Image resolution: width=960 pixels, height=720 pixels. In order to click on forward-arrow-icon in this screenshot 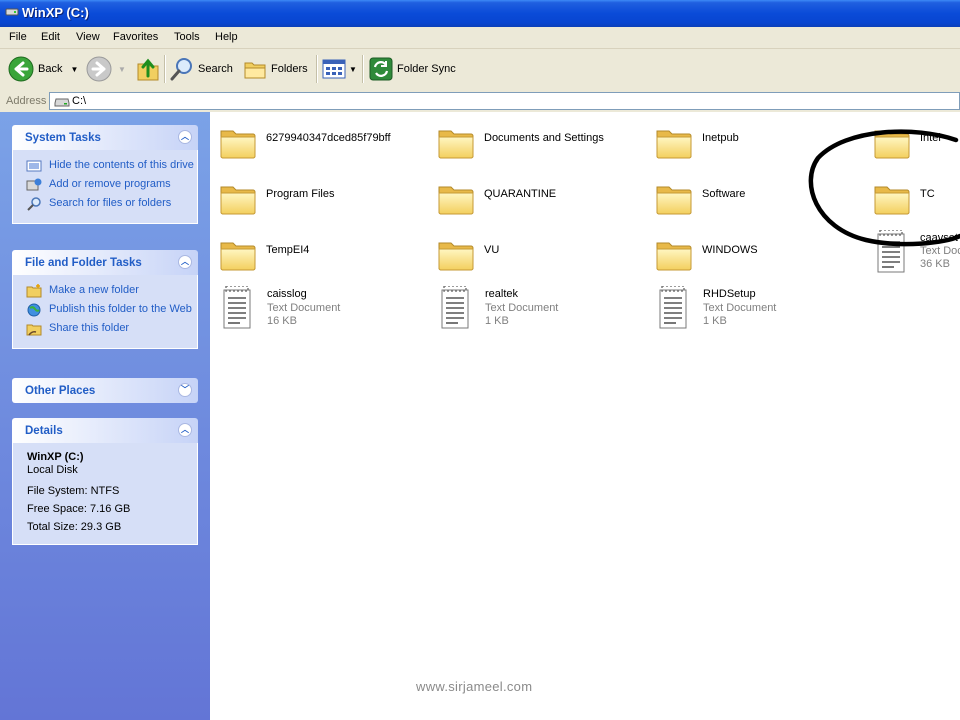, I will do `click(99, 69)`.